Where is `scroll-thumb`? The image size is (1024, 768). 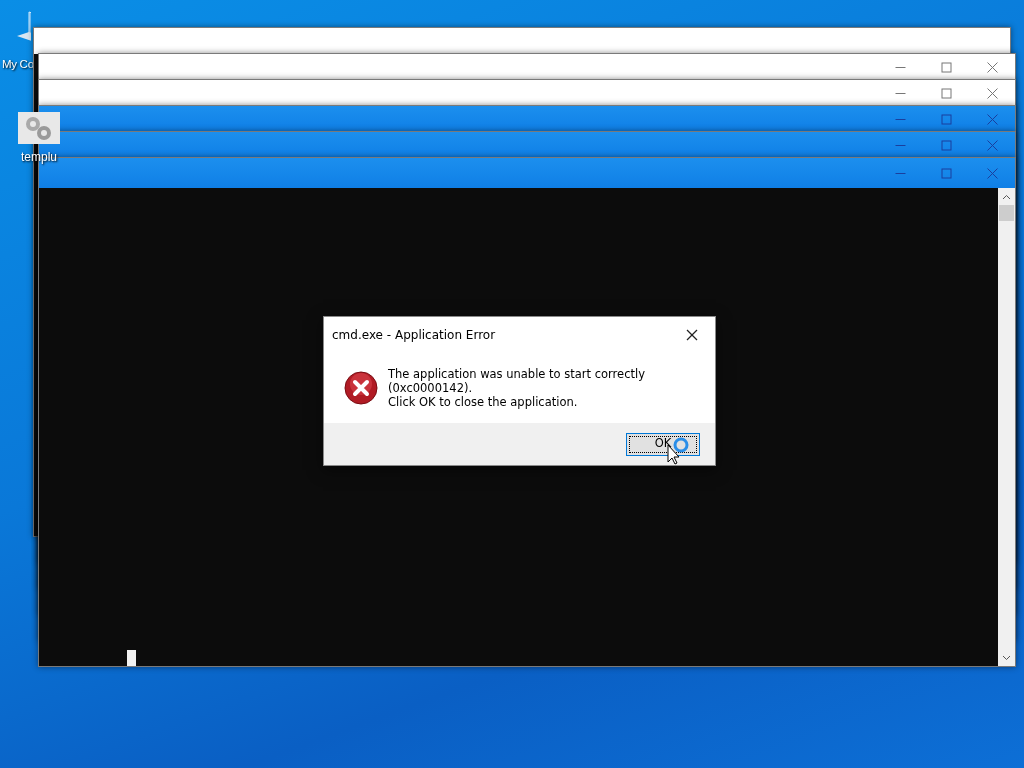 scroll-thumb is located at coordinates (1006, 213).